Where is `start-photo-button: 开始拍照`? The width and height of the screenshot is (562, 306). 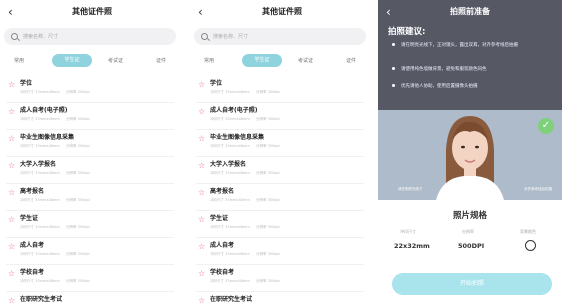
start-photo-button: 开始拍照 is located at coordinates (472, 284).